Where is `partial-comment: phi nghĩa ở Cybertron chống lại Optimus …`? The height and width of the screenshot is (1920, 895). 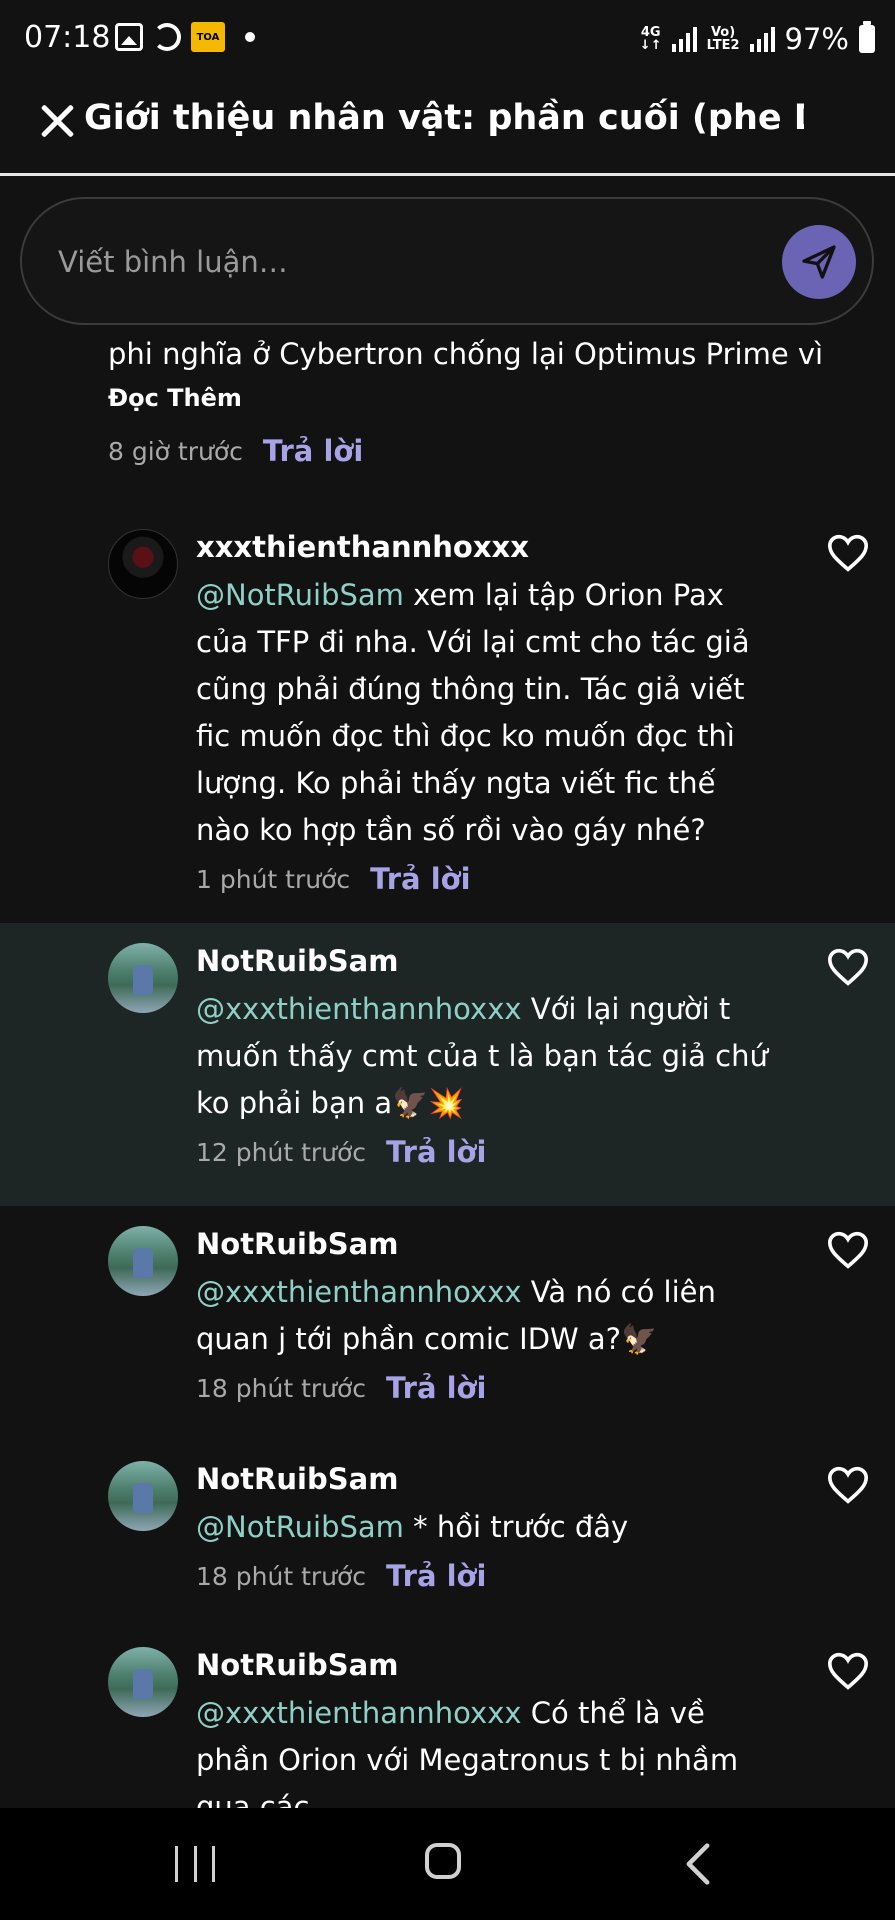 partial-comment: phi nghĩa ở Cybertron chống lại Optimus … is located at coordinates (488, 399).